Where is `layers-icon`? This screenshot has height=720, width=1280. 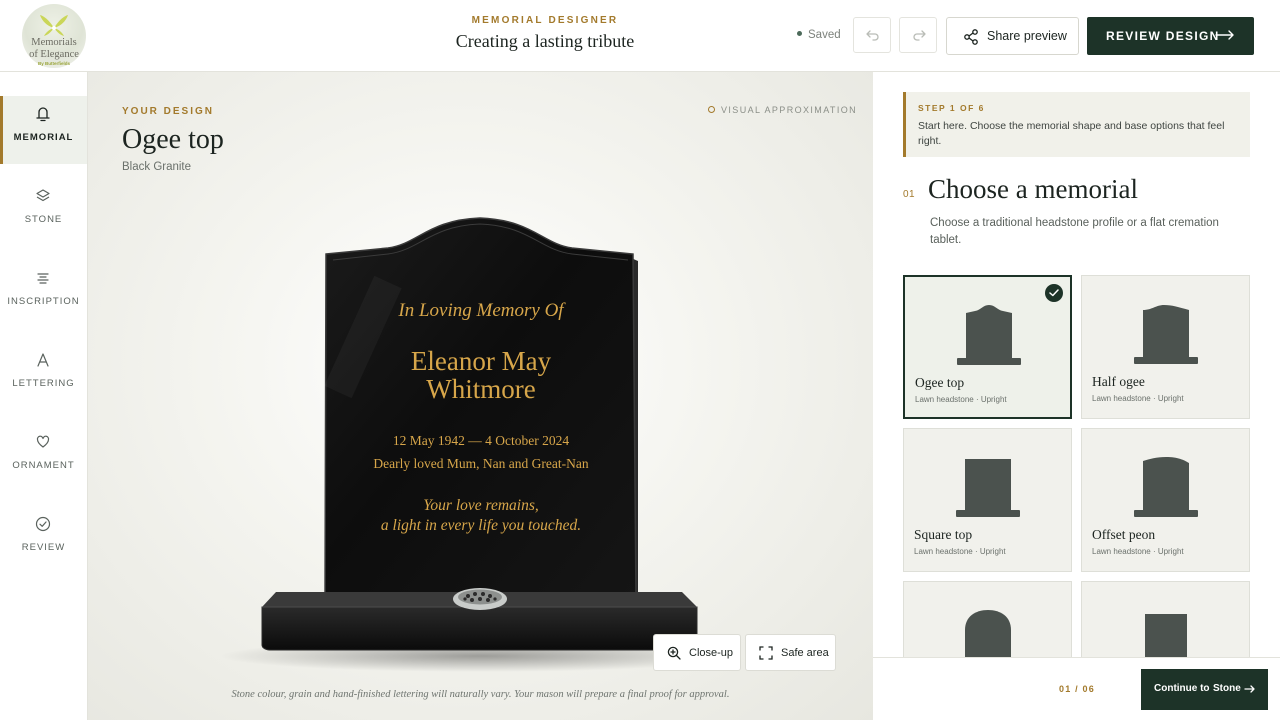 layers-icon is located at coordinates (43, 195).